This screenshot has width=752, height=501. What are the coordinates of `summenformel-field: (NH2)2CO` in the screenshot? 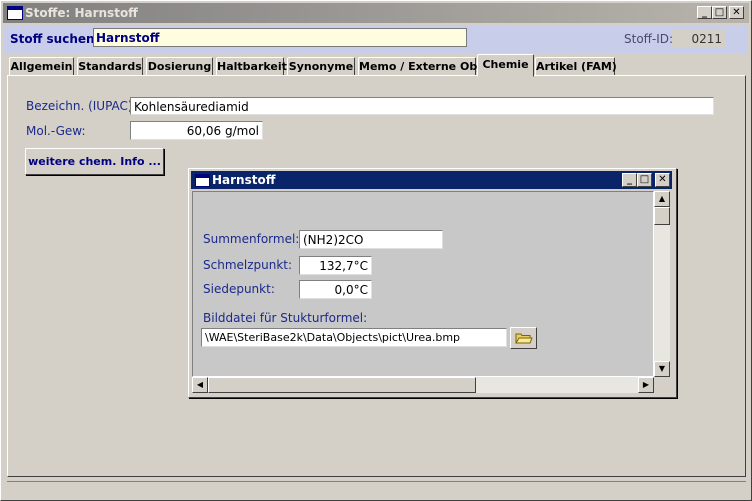 It's located at (371, 239).